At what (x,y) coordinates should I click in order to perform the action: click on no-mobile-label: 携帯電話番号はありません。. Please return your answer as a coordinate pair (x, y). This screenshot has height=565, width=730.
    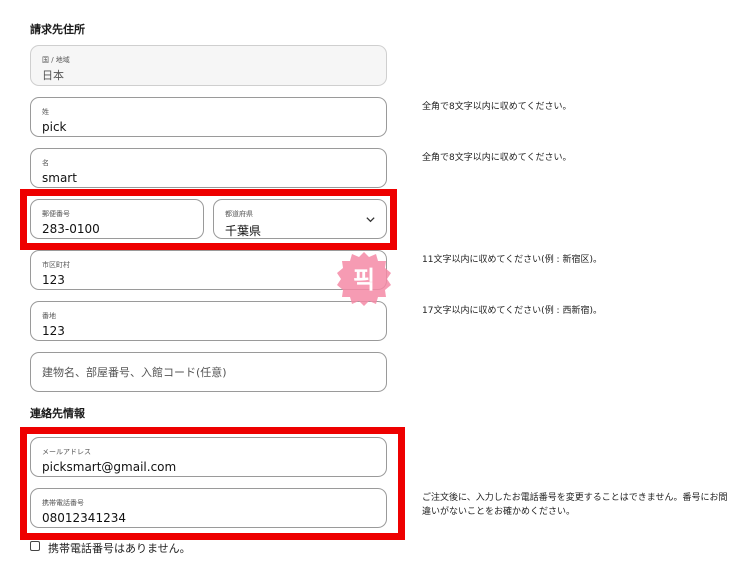
    Looking at the image, I should click on (119, 548).